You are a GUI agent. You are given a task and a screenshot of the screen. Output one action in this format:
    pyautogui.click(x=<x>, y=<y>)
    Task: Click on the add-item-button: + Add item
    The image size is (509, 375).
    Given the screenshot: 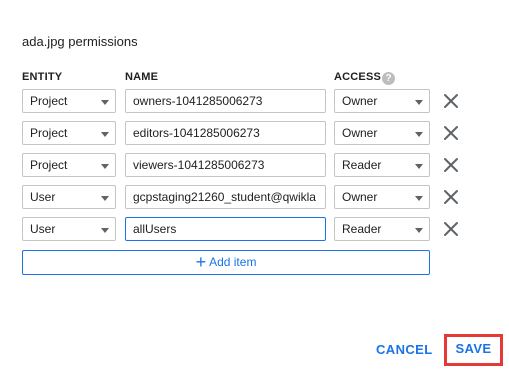 What is the action you would take?
    pyautogui.click(x=226, y=262)
    